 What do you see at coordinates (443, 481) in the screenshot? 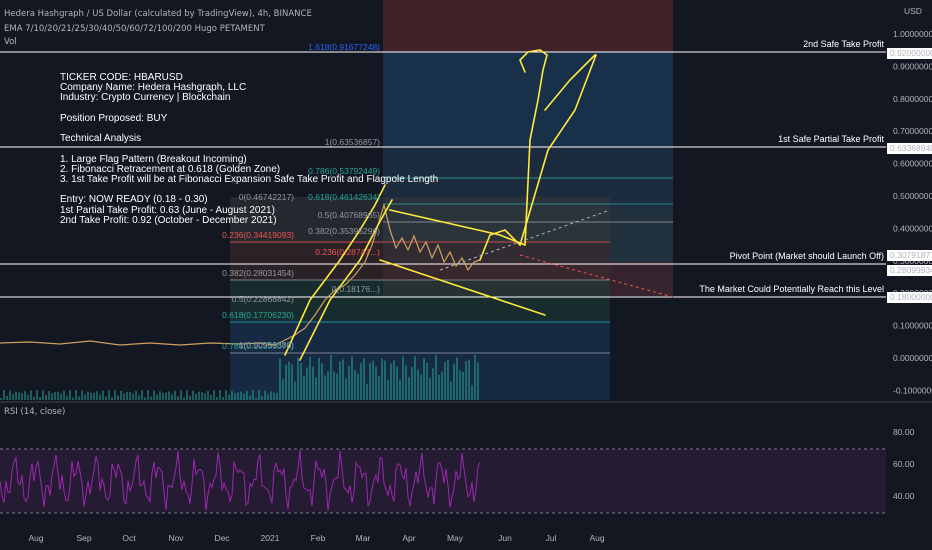
I see `rsi-pane` at bounding box center [443, 481].